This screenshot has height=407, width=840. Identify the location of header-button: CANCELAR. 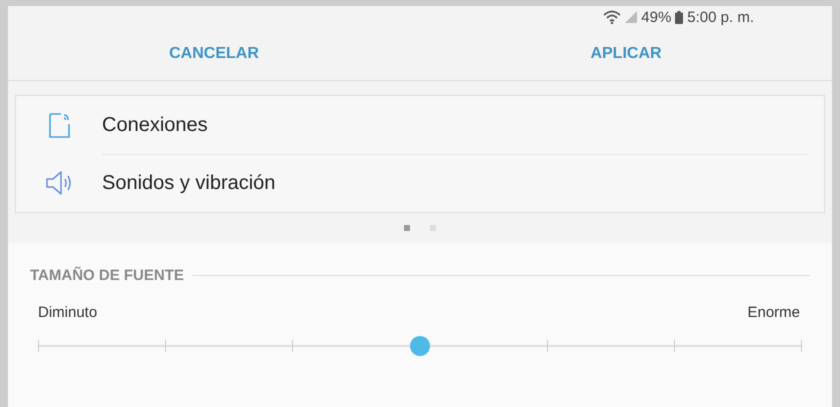
(214, 54).